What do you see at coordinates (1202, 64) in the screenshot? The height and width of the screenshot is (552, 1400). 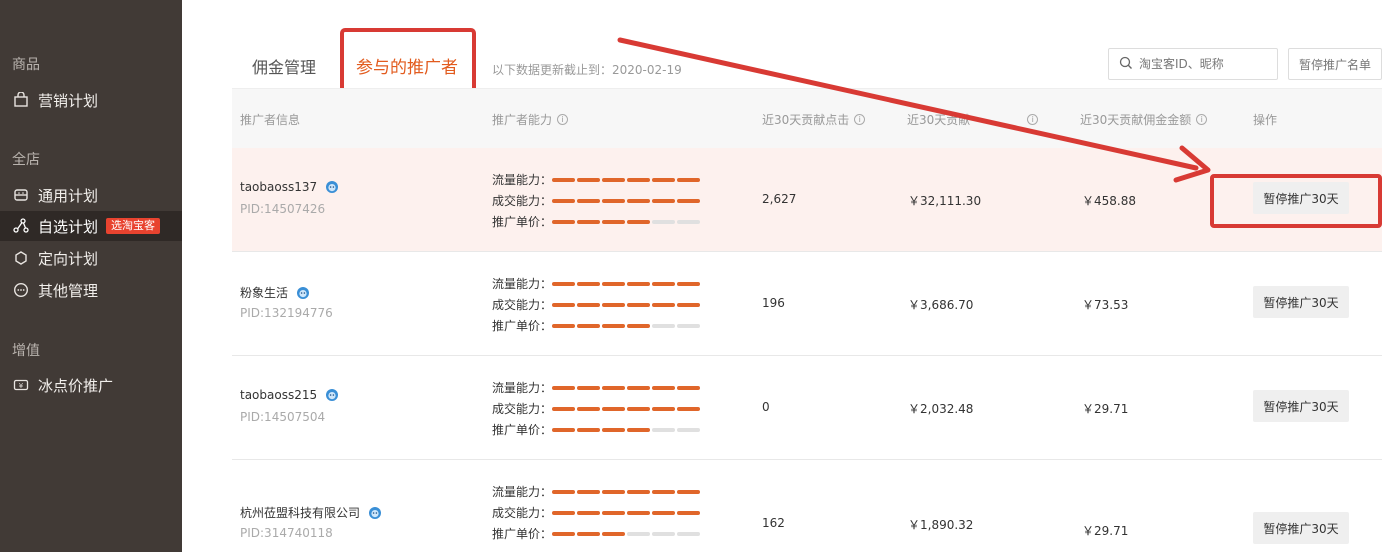 I see `search-input` at bounding box center [1202, 64].